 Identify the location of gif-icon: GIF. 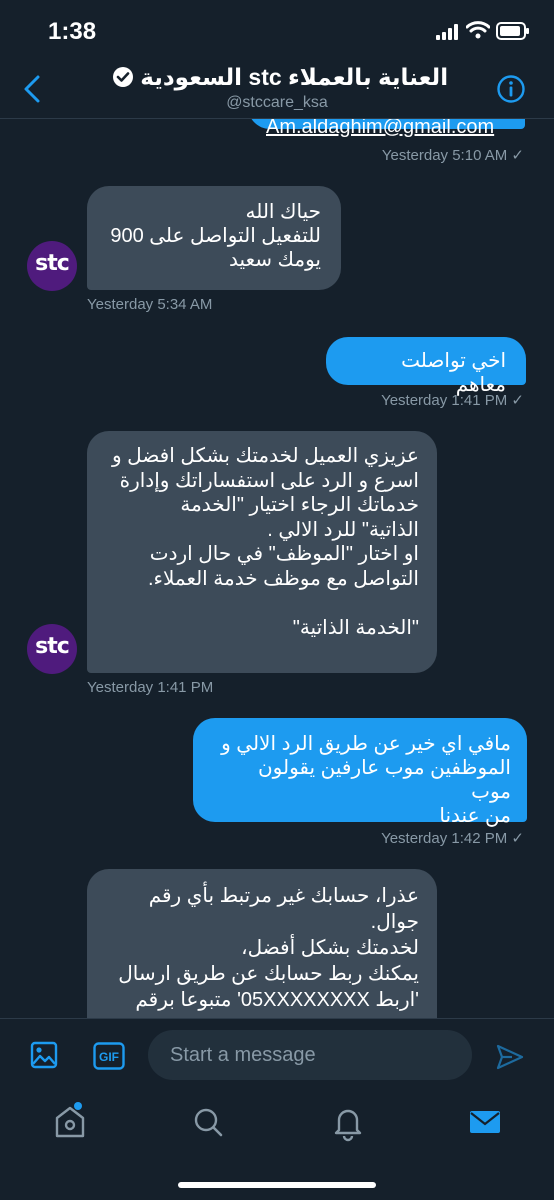
(109, 1056).